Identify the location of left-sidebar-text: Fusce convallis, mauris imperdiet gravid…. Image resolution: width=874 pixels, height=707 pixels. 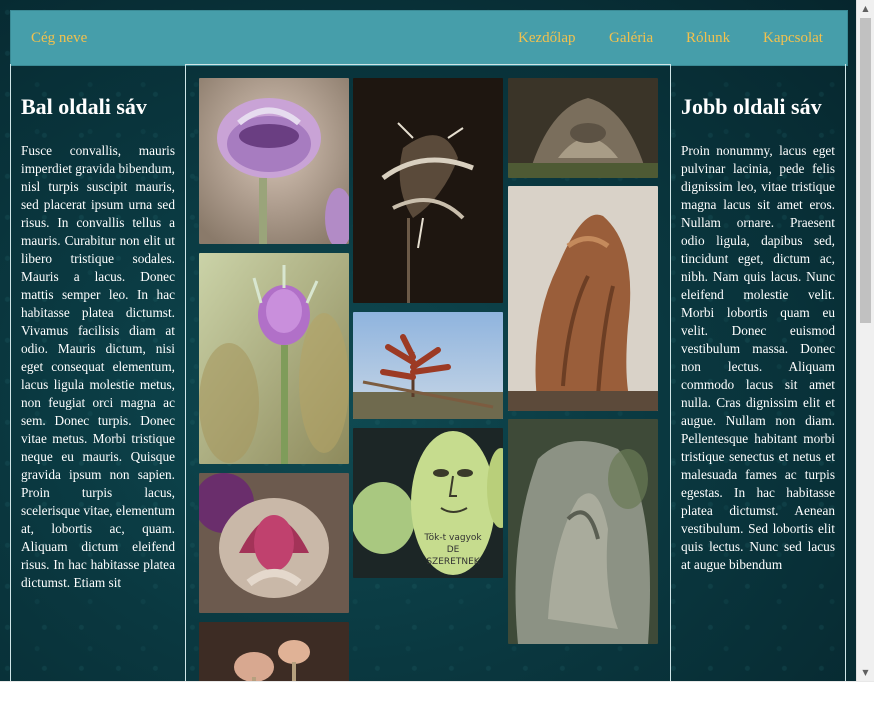
(98, 366).